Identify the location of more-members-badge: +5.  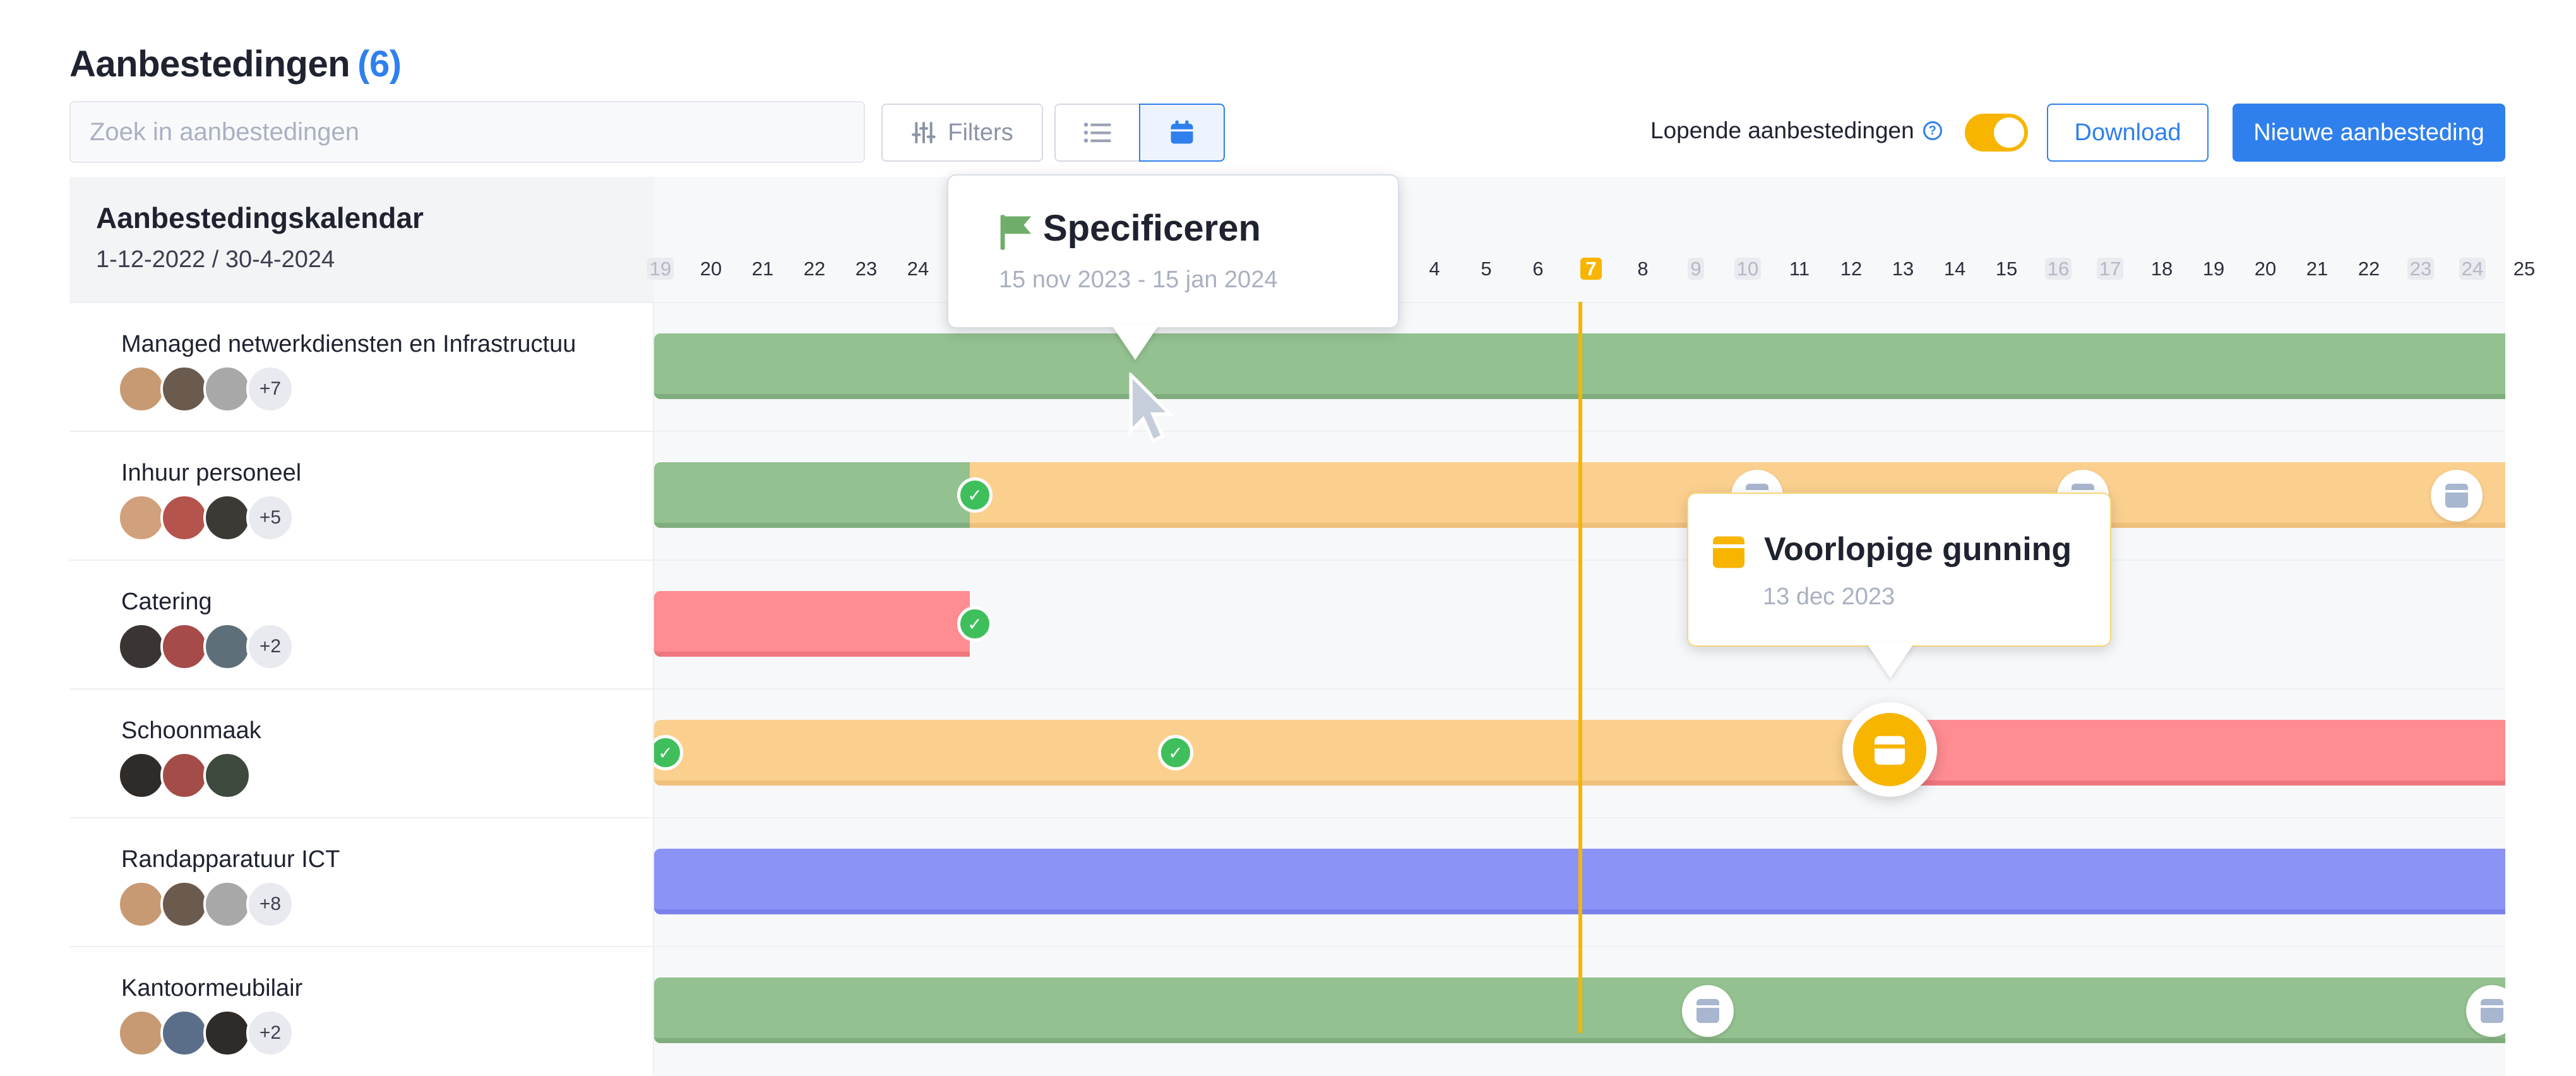
(270, 518).